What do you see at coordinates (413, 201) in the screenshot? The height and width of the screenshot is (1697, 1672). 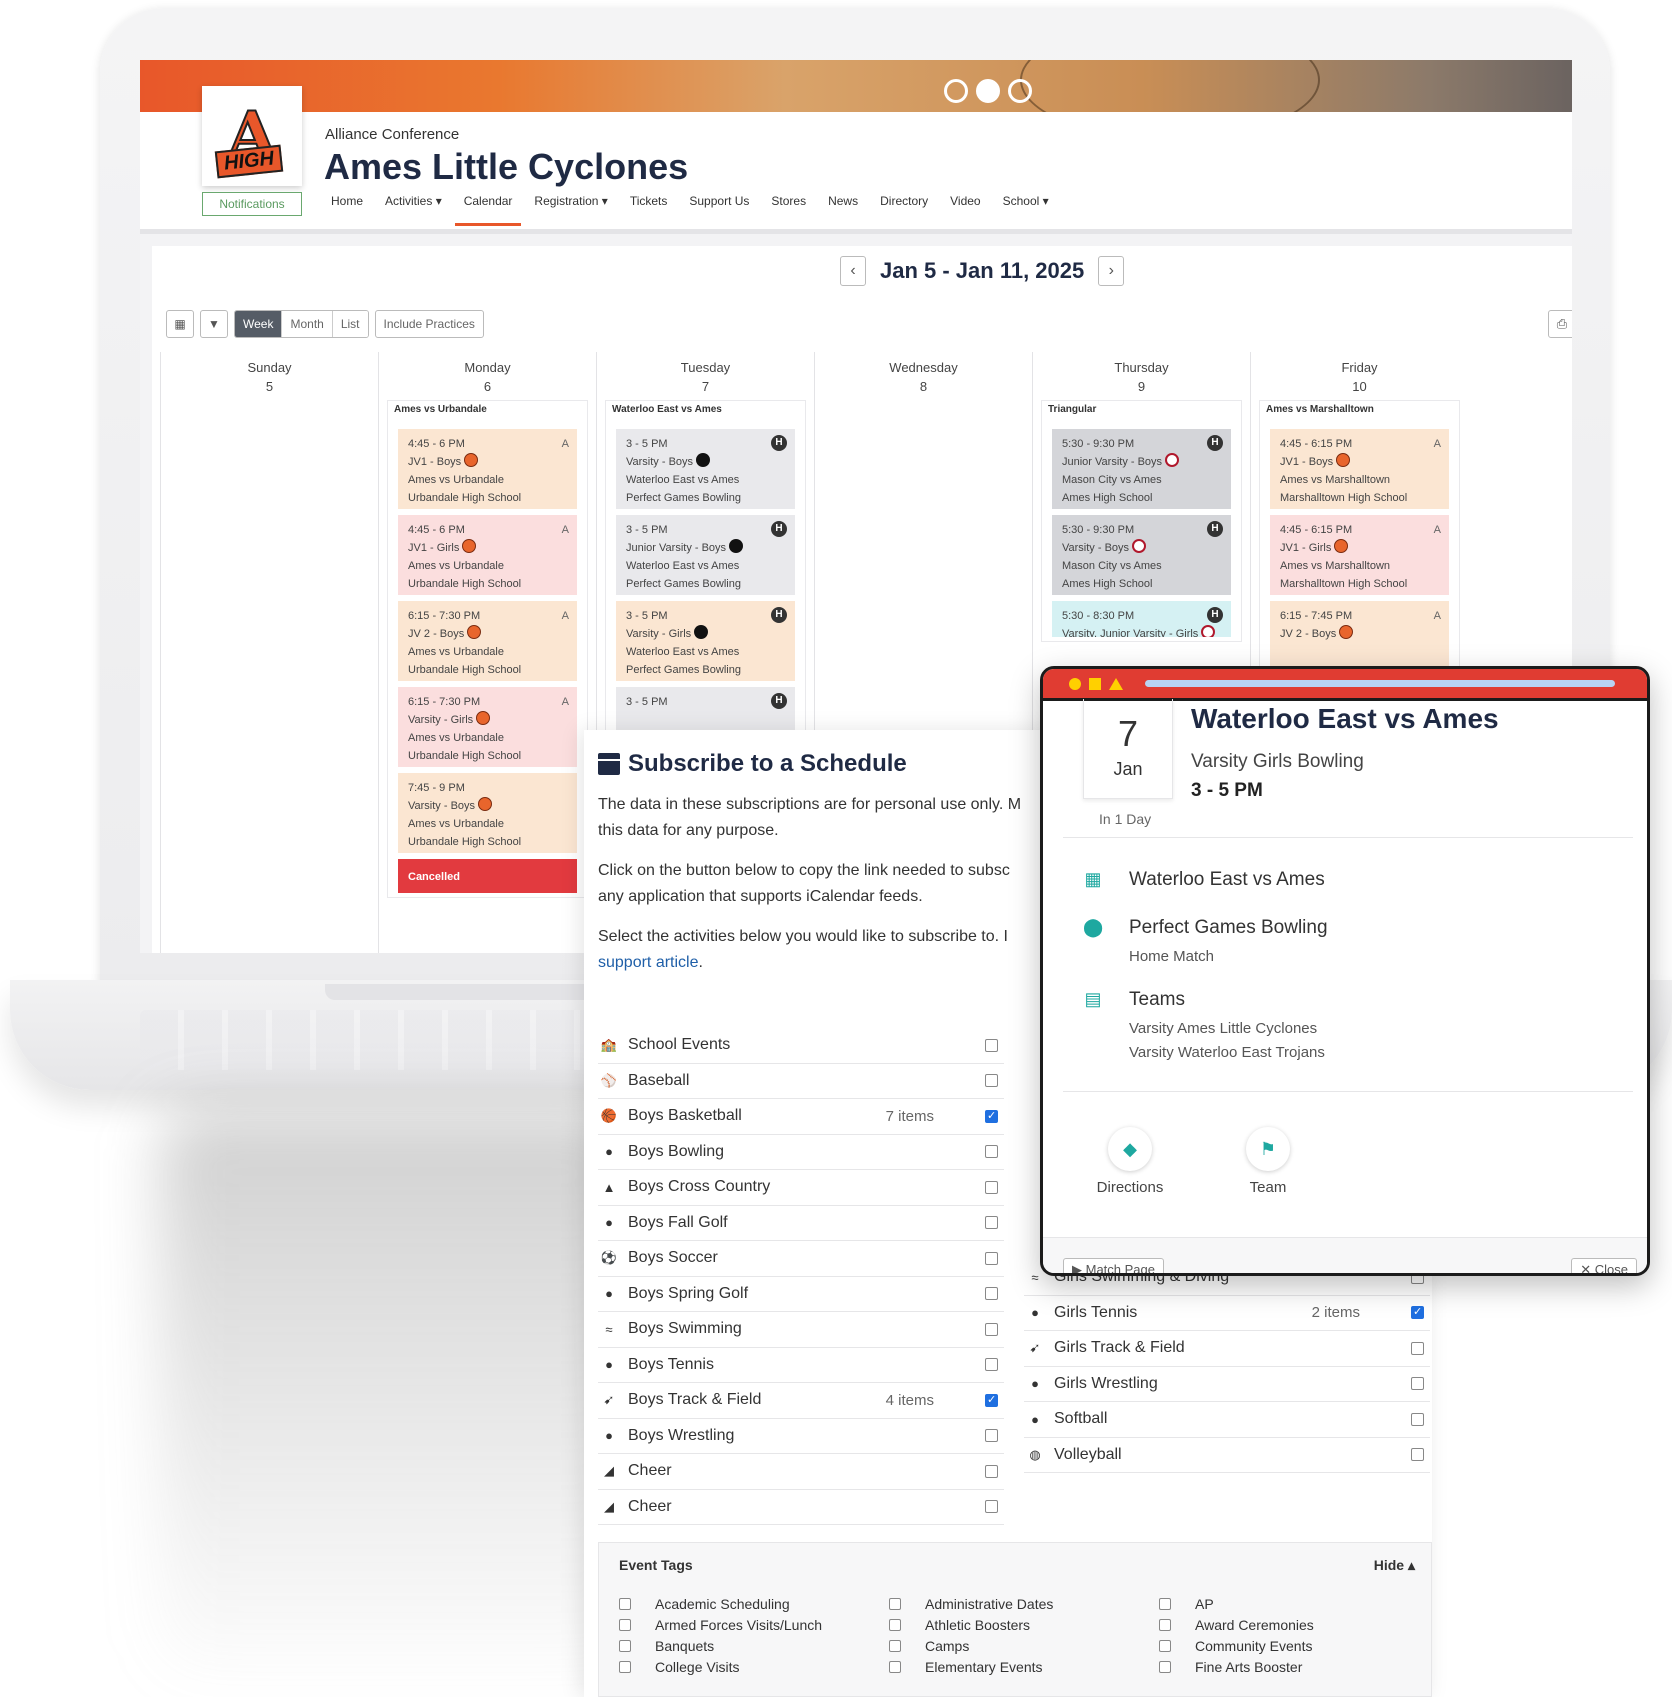 I see `nav-activities: Activities ▾` at bounding box center [413, 201].